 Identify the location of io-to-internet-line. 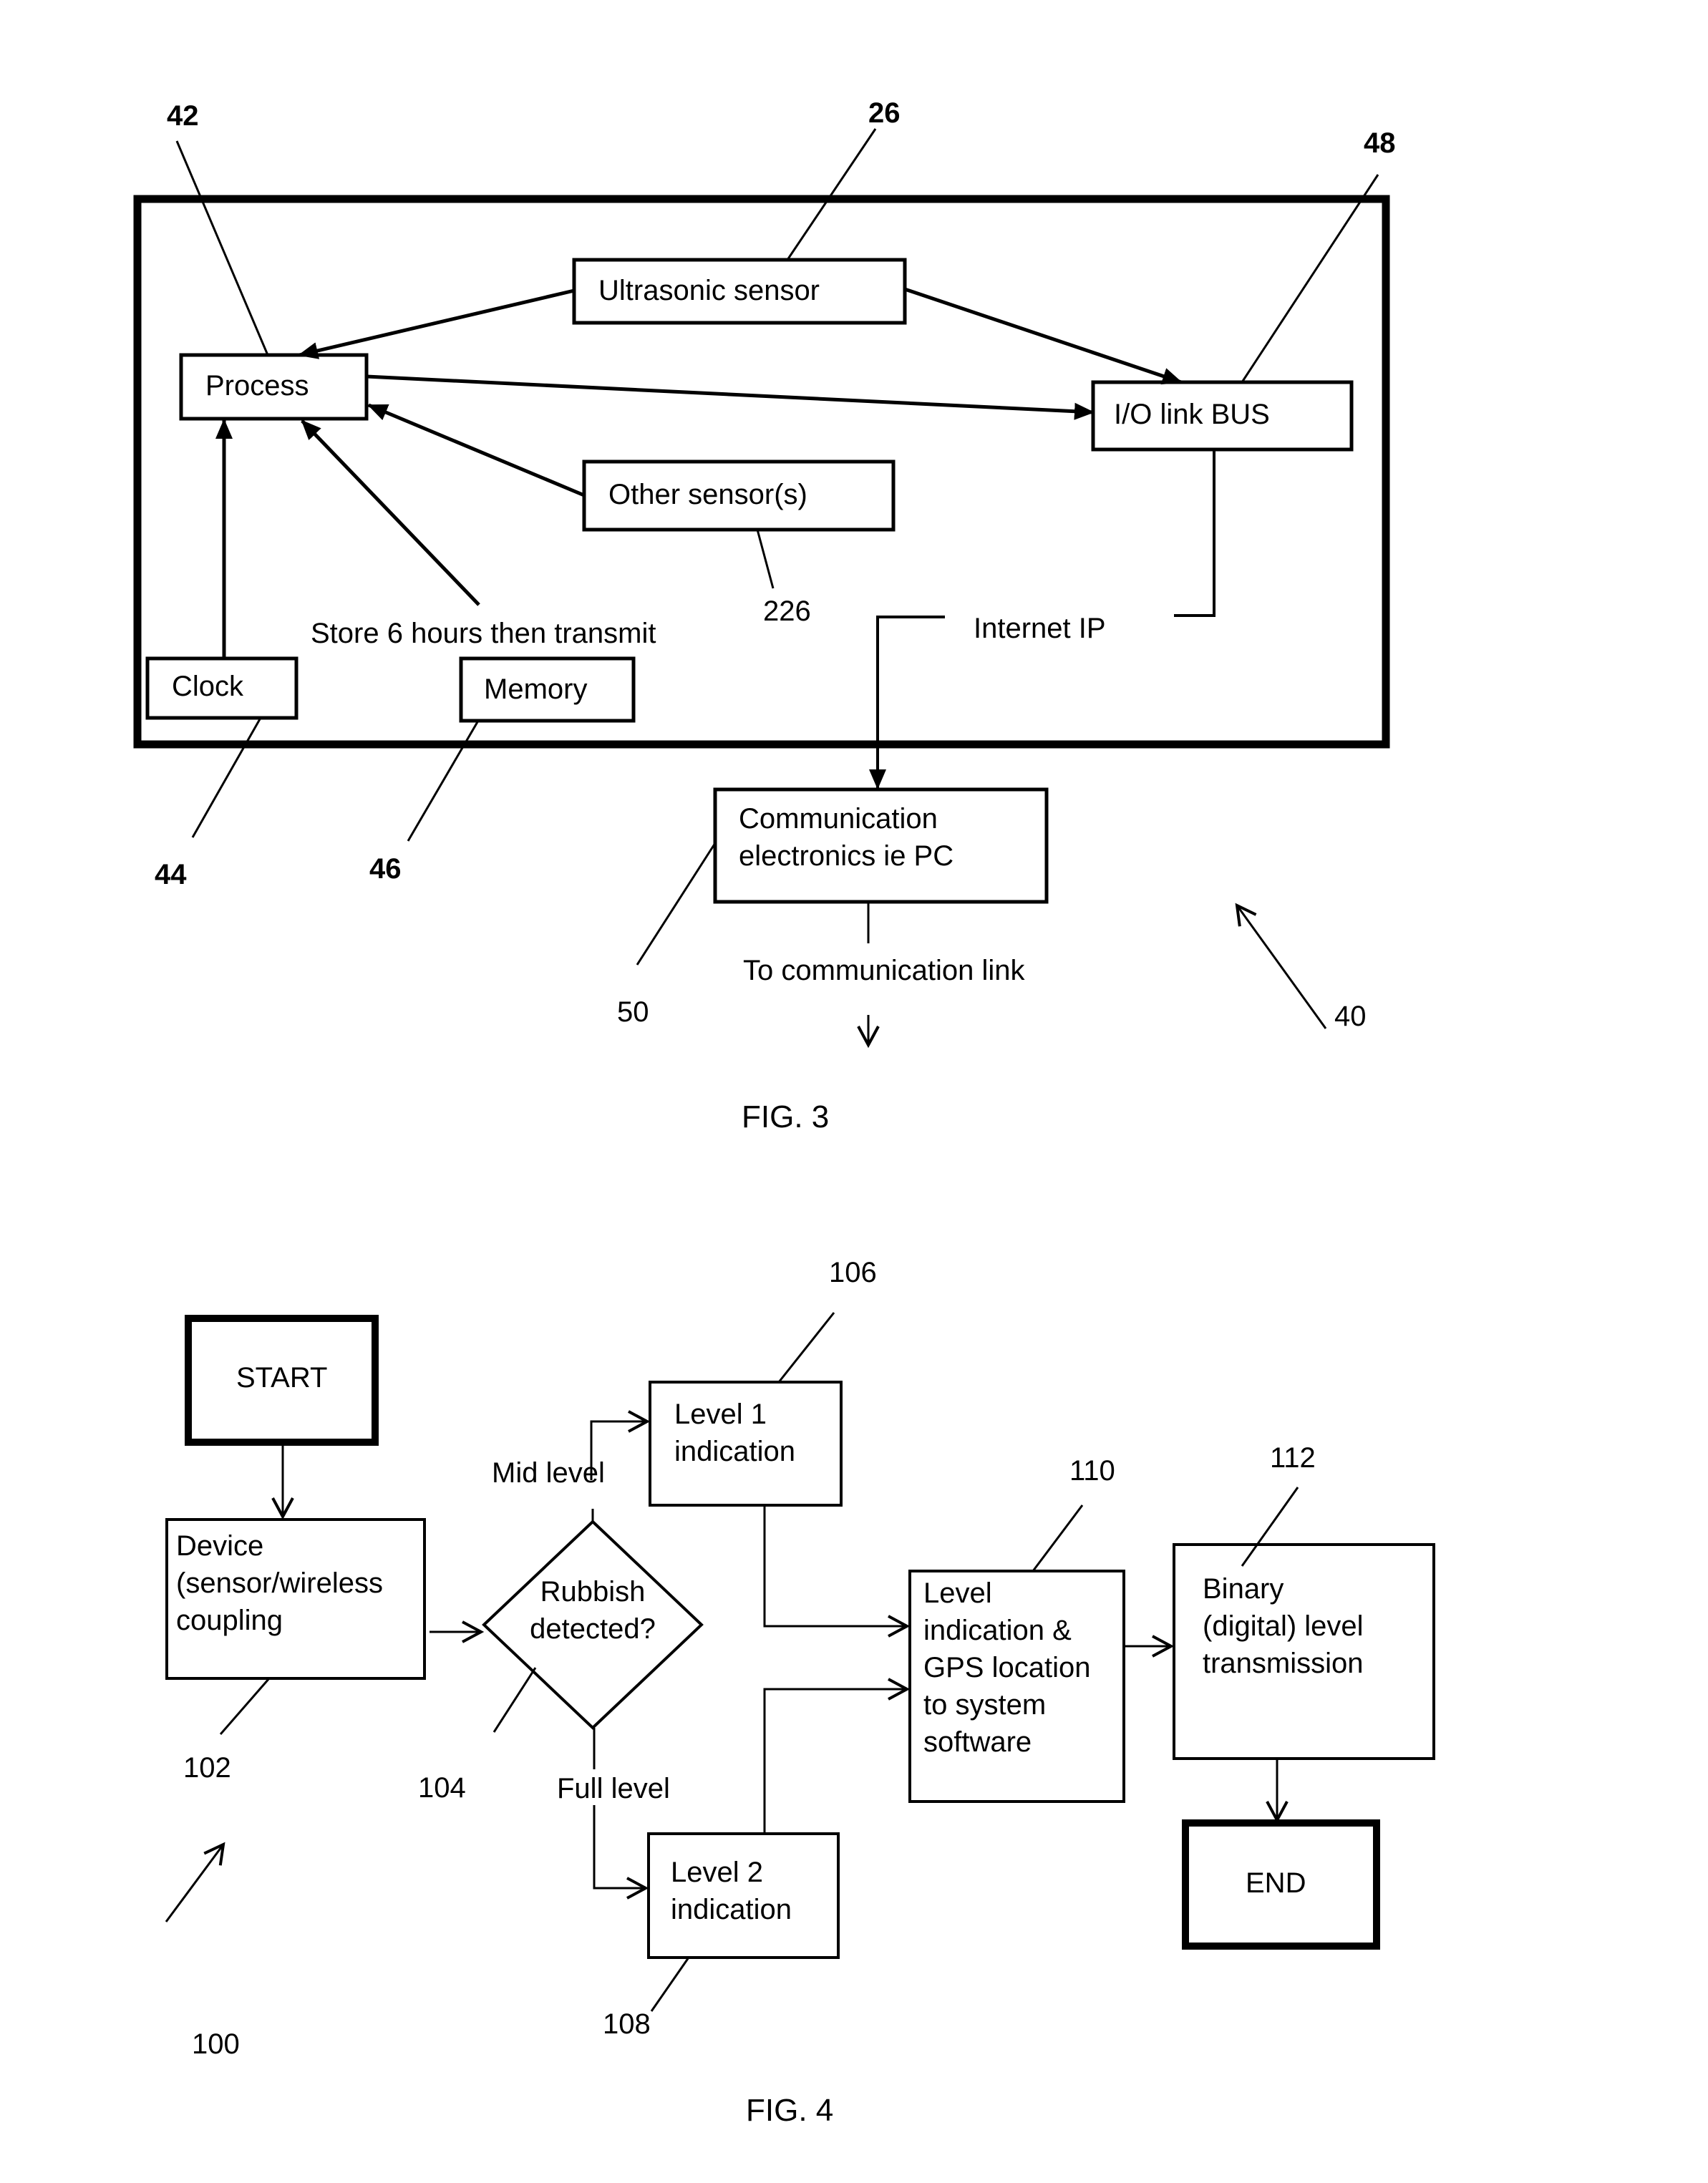
(1195, 533).